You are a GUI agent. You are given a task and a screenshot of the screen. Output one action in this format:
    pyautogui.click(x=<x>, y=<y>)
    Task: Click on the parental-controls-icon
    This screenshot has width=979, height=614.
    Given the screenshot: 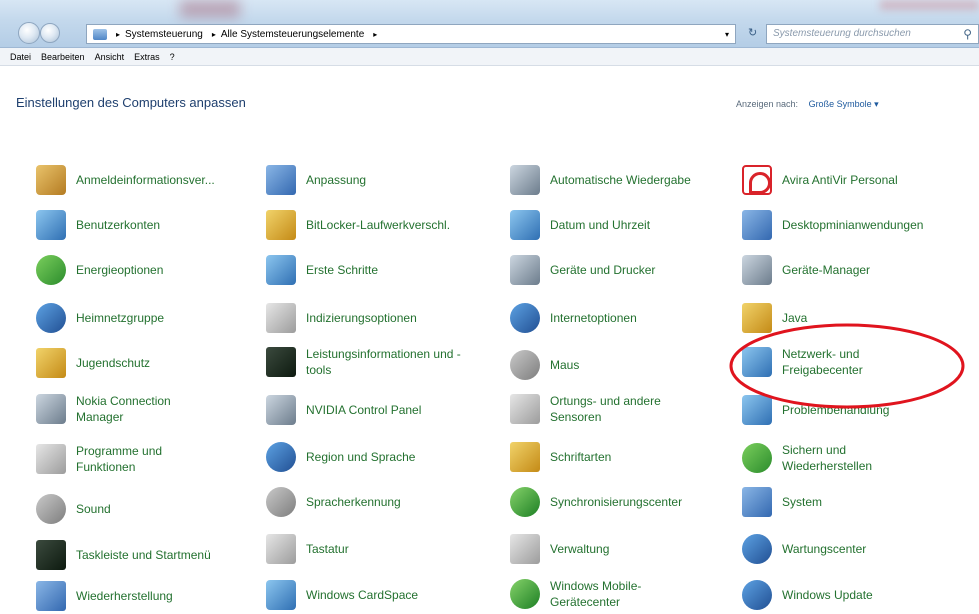 What is the action you would take?
    pyautogui.click(x=51, y=363)
    